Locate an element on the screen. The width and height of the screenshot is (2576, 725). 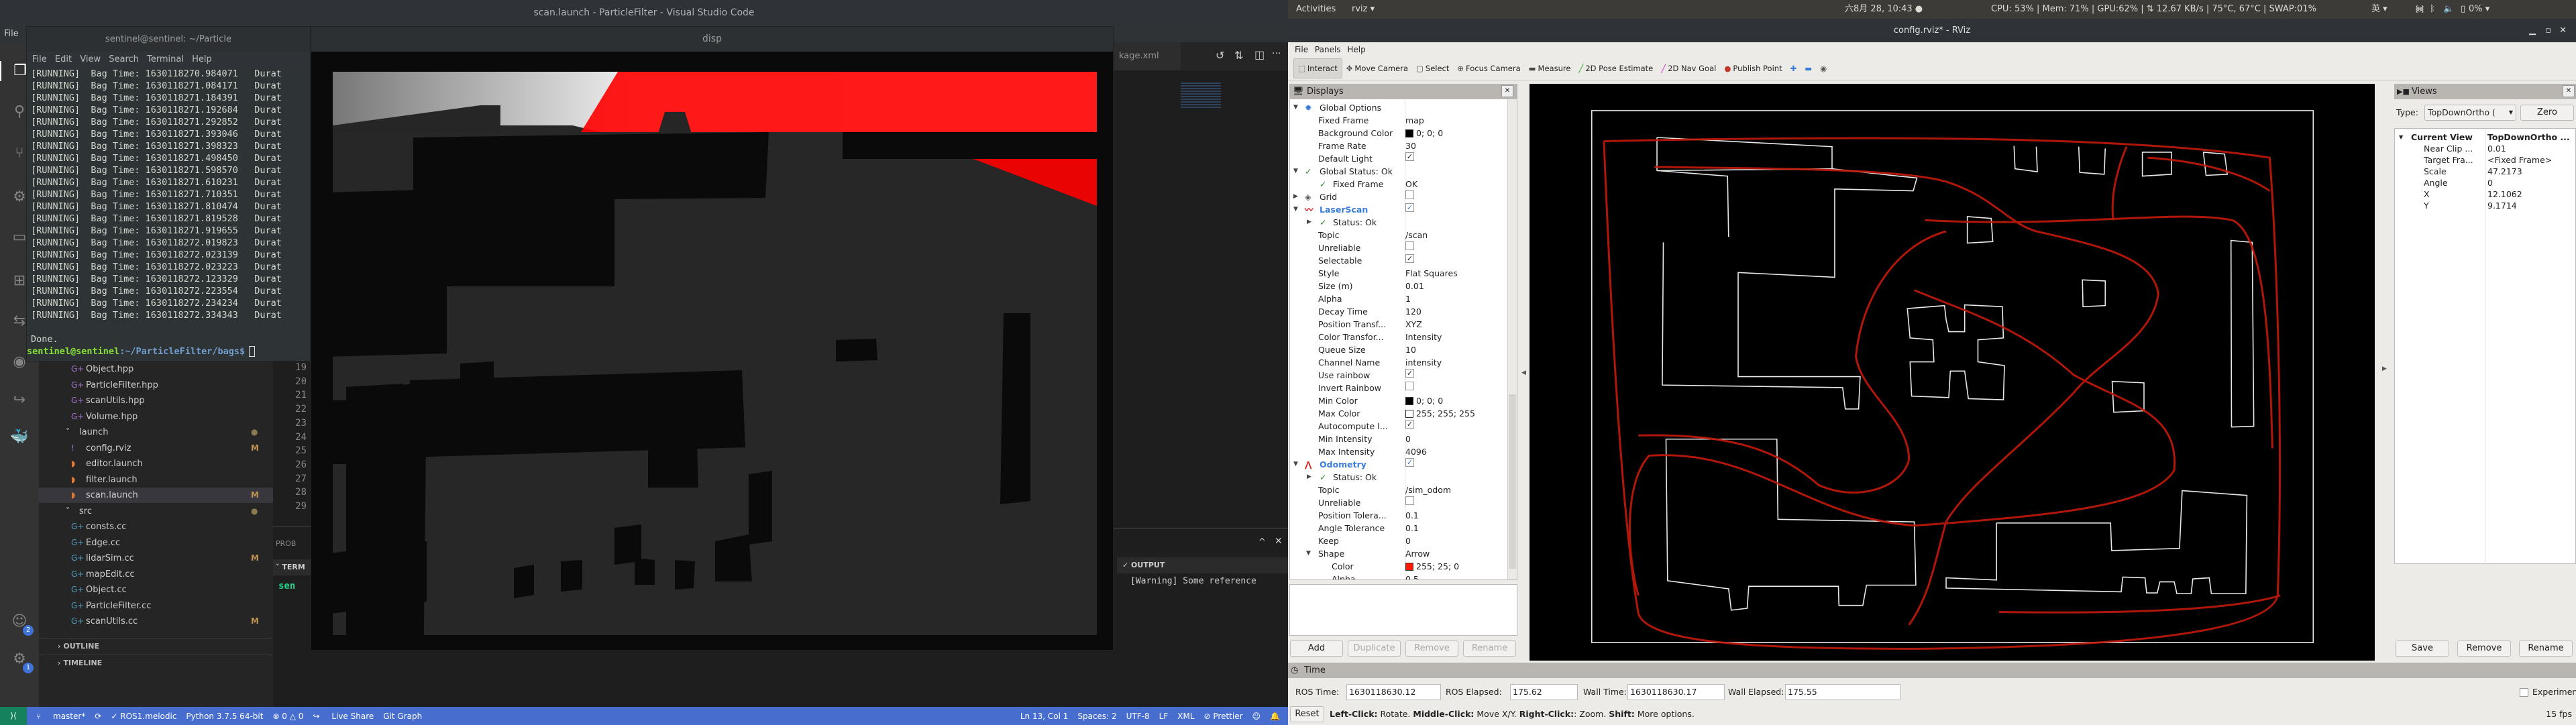
battery-percent: 0% ▾ is located at coordinates (2479, 9).